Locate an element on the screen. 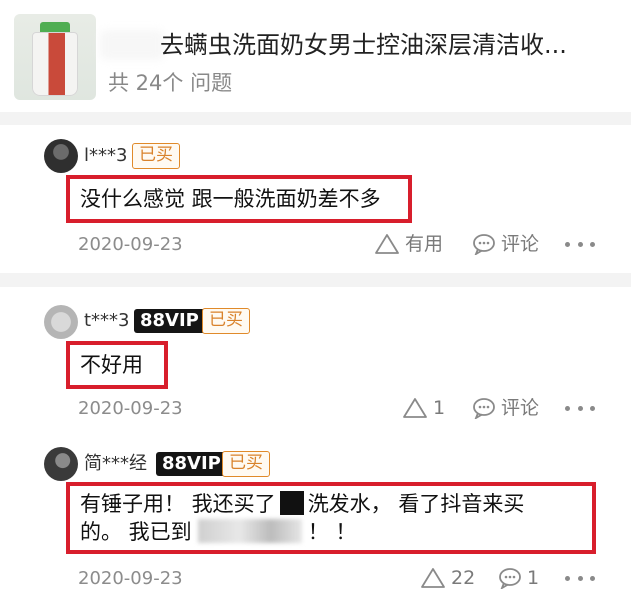 The image size is (631, 610). question-count: 共 24个 问题 is located at coordinates (170, 83).